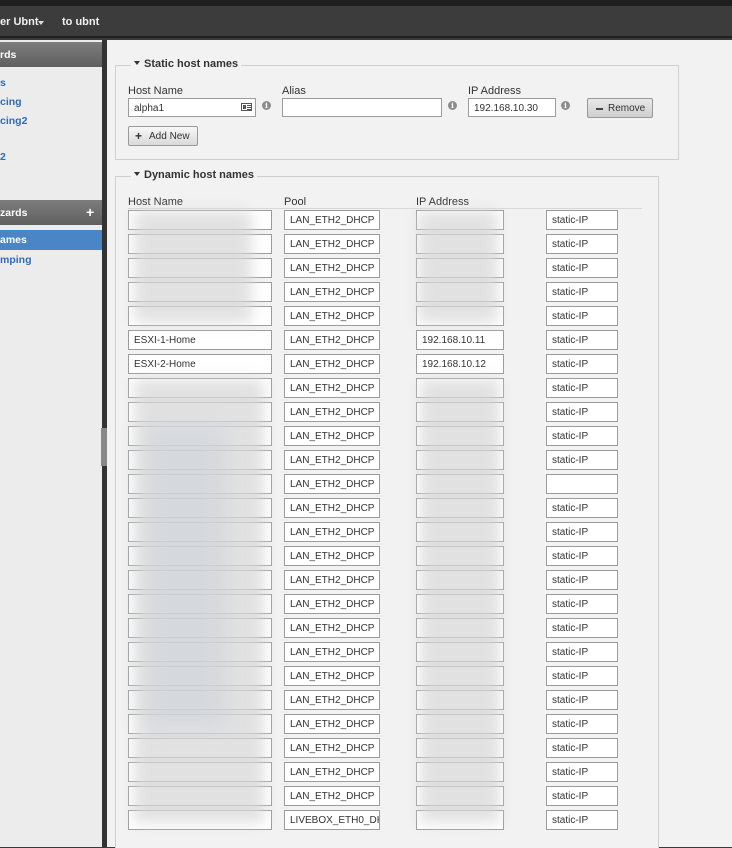 Image resolution: width=732 pixels, height=848 pixels. What do you see at coordinates (90, 212) in the screenshot?
I see `add-icon: +` at bounding box center [90, 212].